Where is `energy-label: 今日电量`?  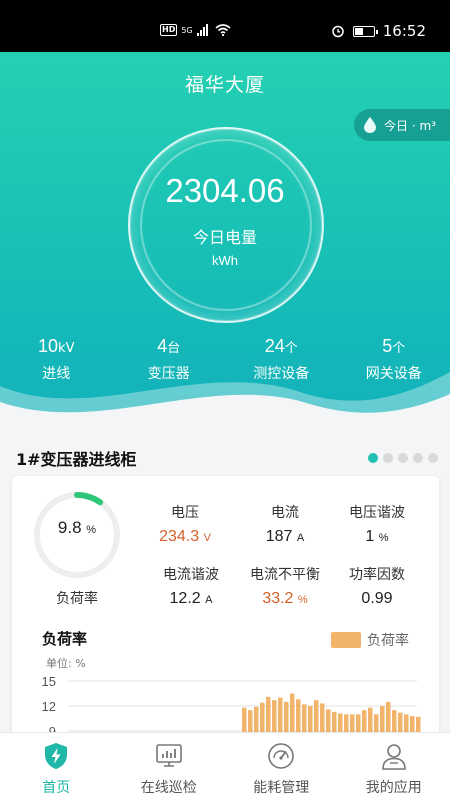 energy-label: 今日电量 is located at coordinates (224, 237).